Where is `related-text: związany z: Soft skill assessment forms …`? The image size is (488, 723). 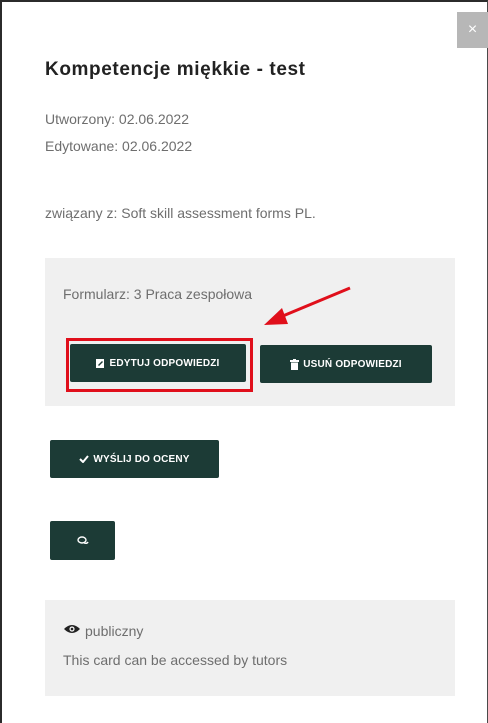 related-text: związany z: Soft skill assessment forms … is located at coordinates (180, 213).